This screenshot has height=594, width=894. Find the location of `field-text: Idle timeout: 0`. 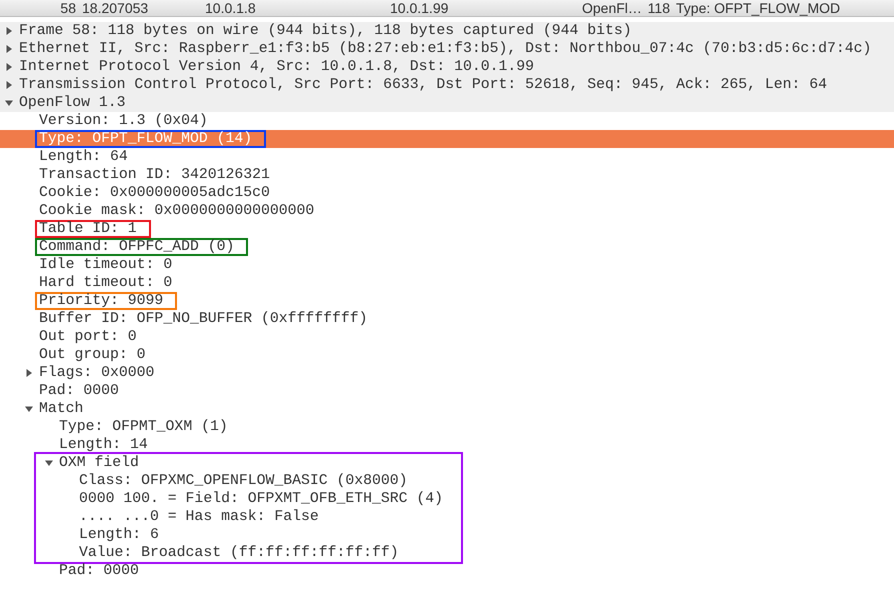

field-text: Idle timeout: 0 is located at coordinates (105, 265).